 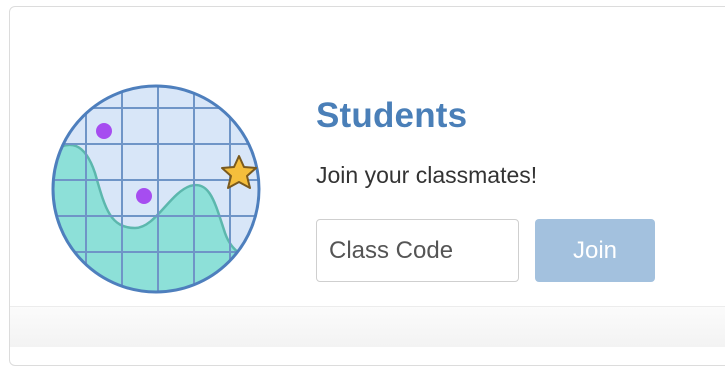 What do you see at coordinates (392, 115) in the screenshot?
I see `card-title: Students` at bounding box center [392, 115].